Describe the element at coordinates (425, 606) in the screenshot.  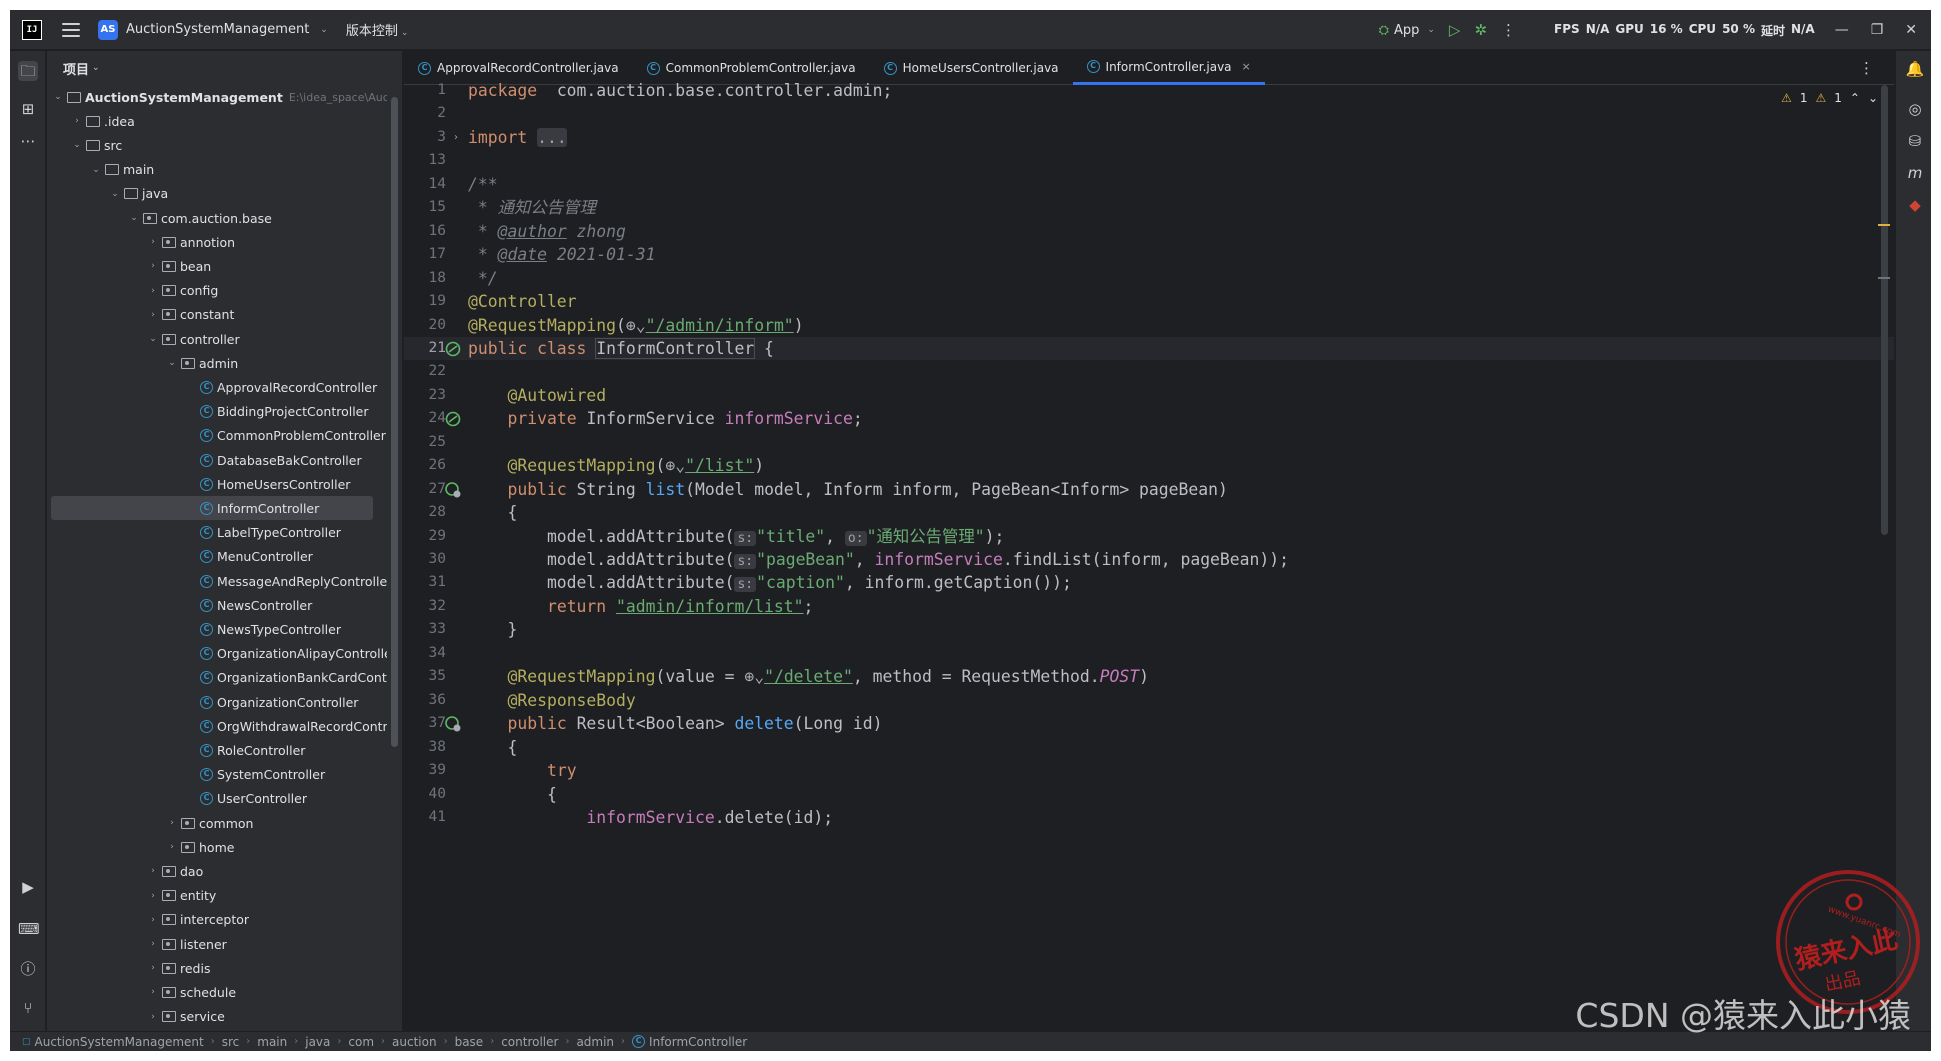
I see `line-number: 32` at that location.